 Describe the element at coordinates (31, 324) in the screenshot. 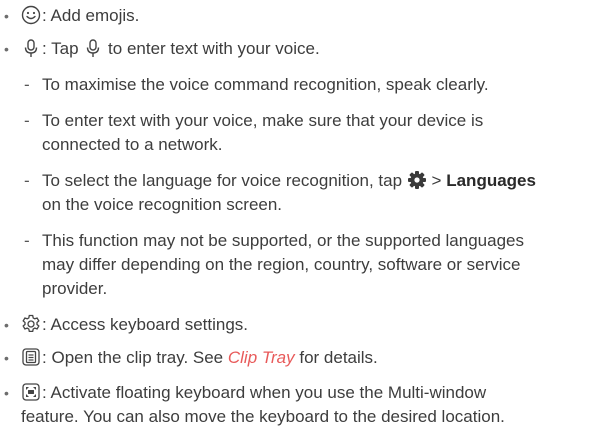

I see `gear-settings-icon` at that location.